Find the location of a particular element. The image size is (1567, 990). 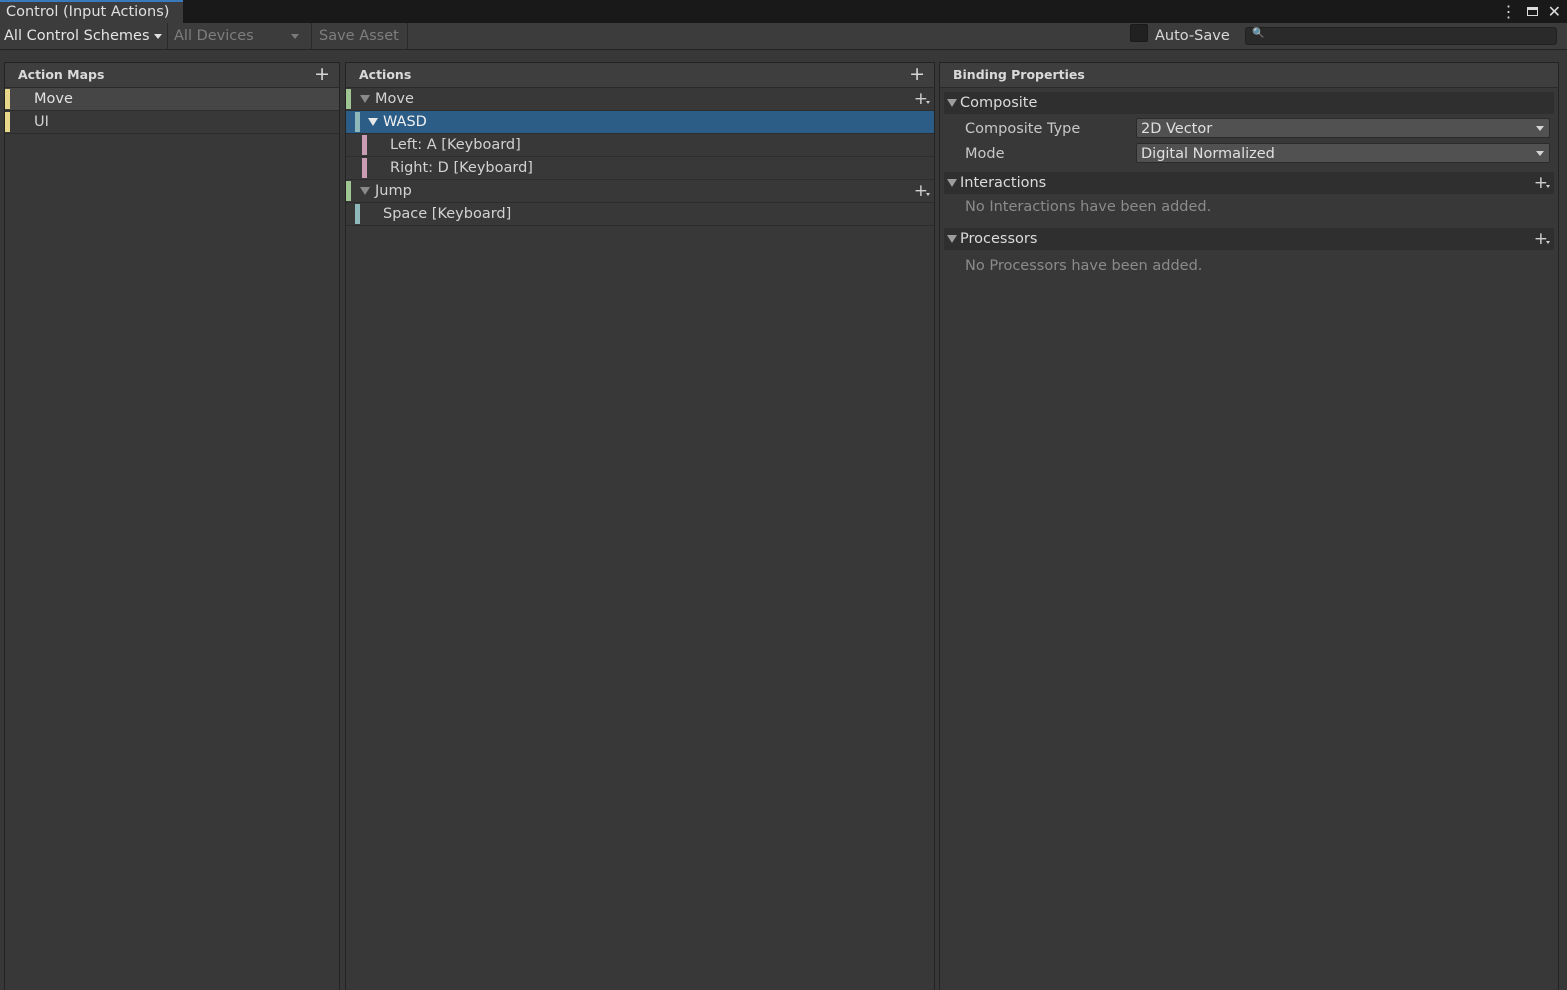

action-maps-header: Action Maps + is located at coordinates (172, 75).